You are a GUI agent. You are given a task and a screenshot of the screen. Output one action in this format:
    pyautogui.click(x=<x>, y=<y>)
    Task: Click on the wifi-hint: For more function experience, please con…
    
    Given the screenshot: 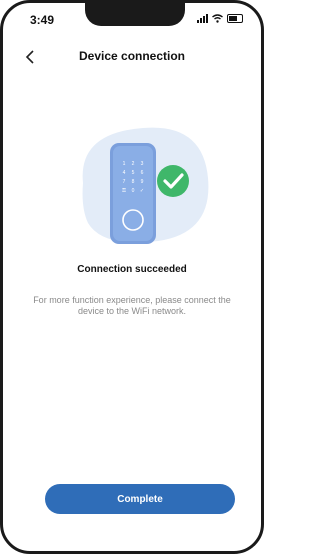 What is the action you would take?
    pyautogui.click(x=132, y=305)
    